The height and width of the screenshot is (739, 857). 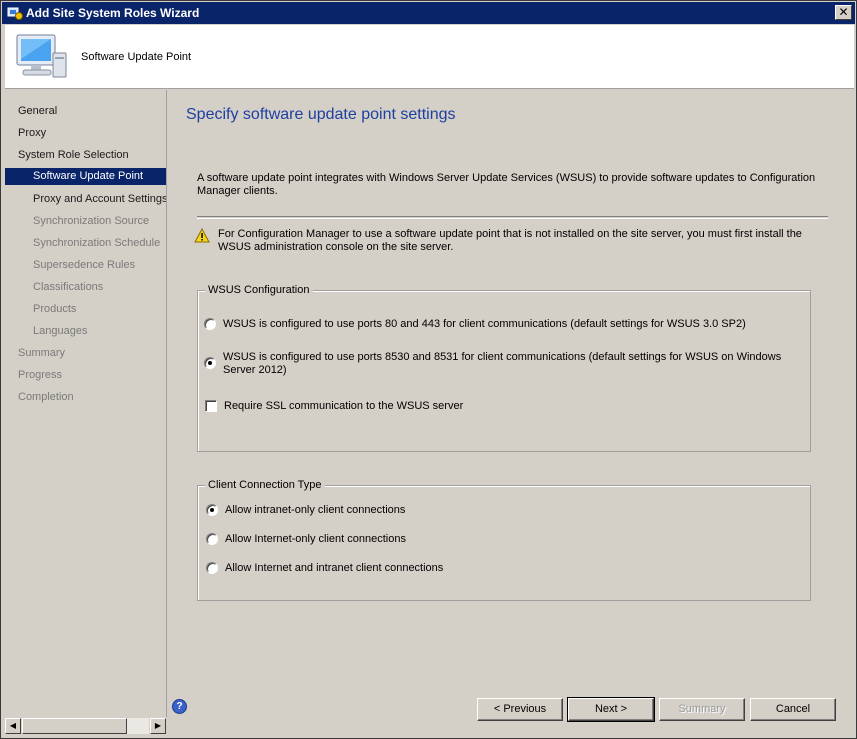 I want to click on scroll-right-icon: ▶, so click(x=158, y=725).